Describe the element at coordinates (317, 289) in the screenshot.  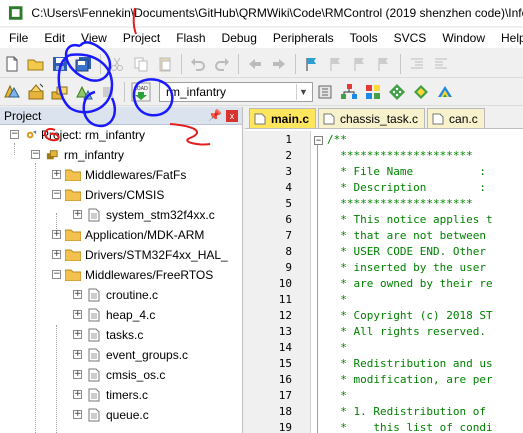
I see `fold-guide` at that location.